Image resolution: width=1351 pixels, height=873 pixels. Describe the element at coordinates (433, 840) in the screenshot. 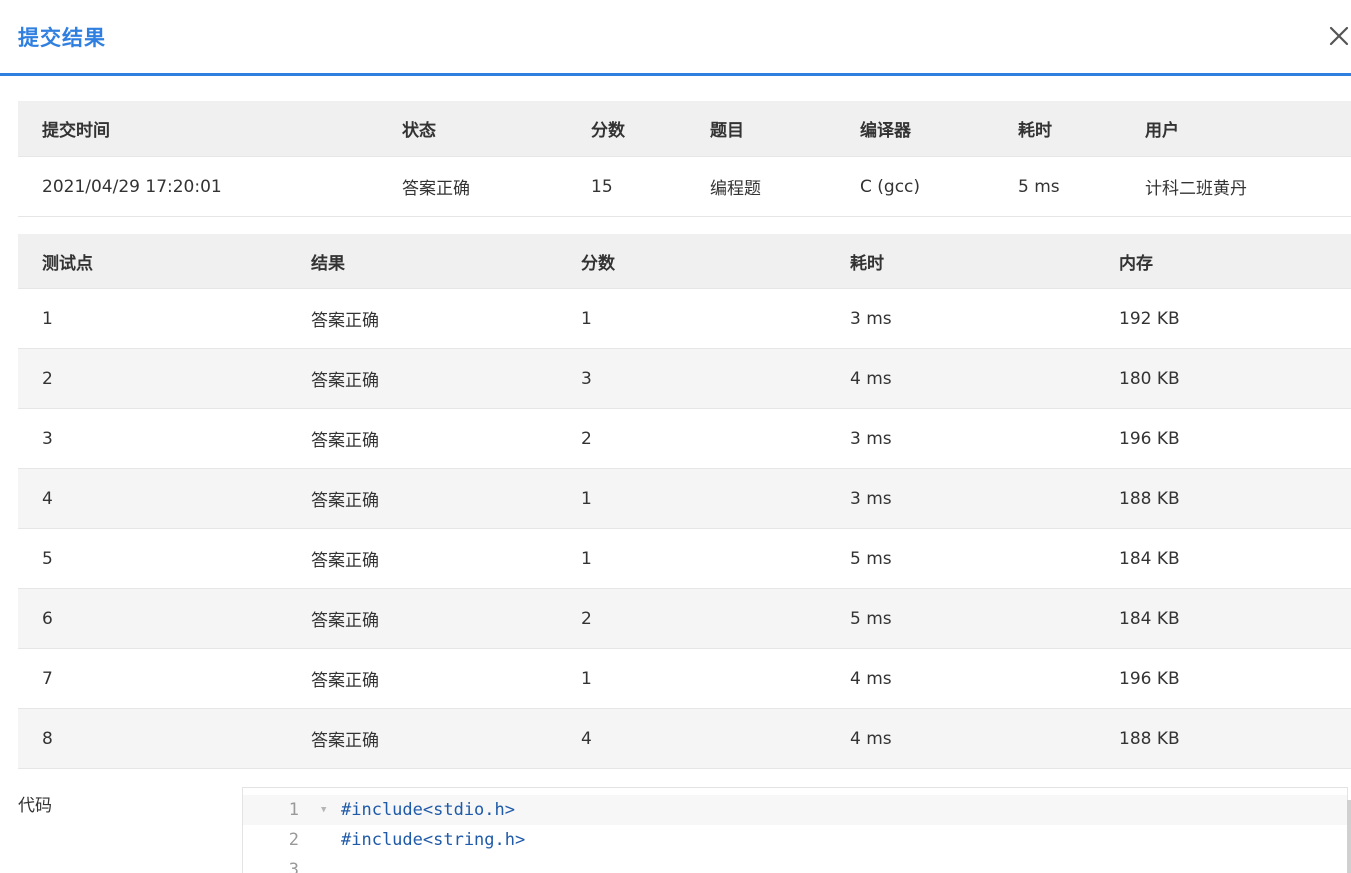

I see `code-text: #include<string.h>` at that location.